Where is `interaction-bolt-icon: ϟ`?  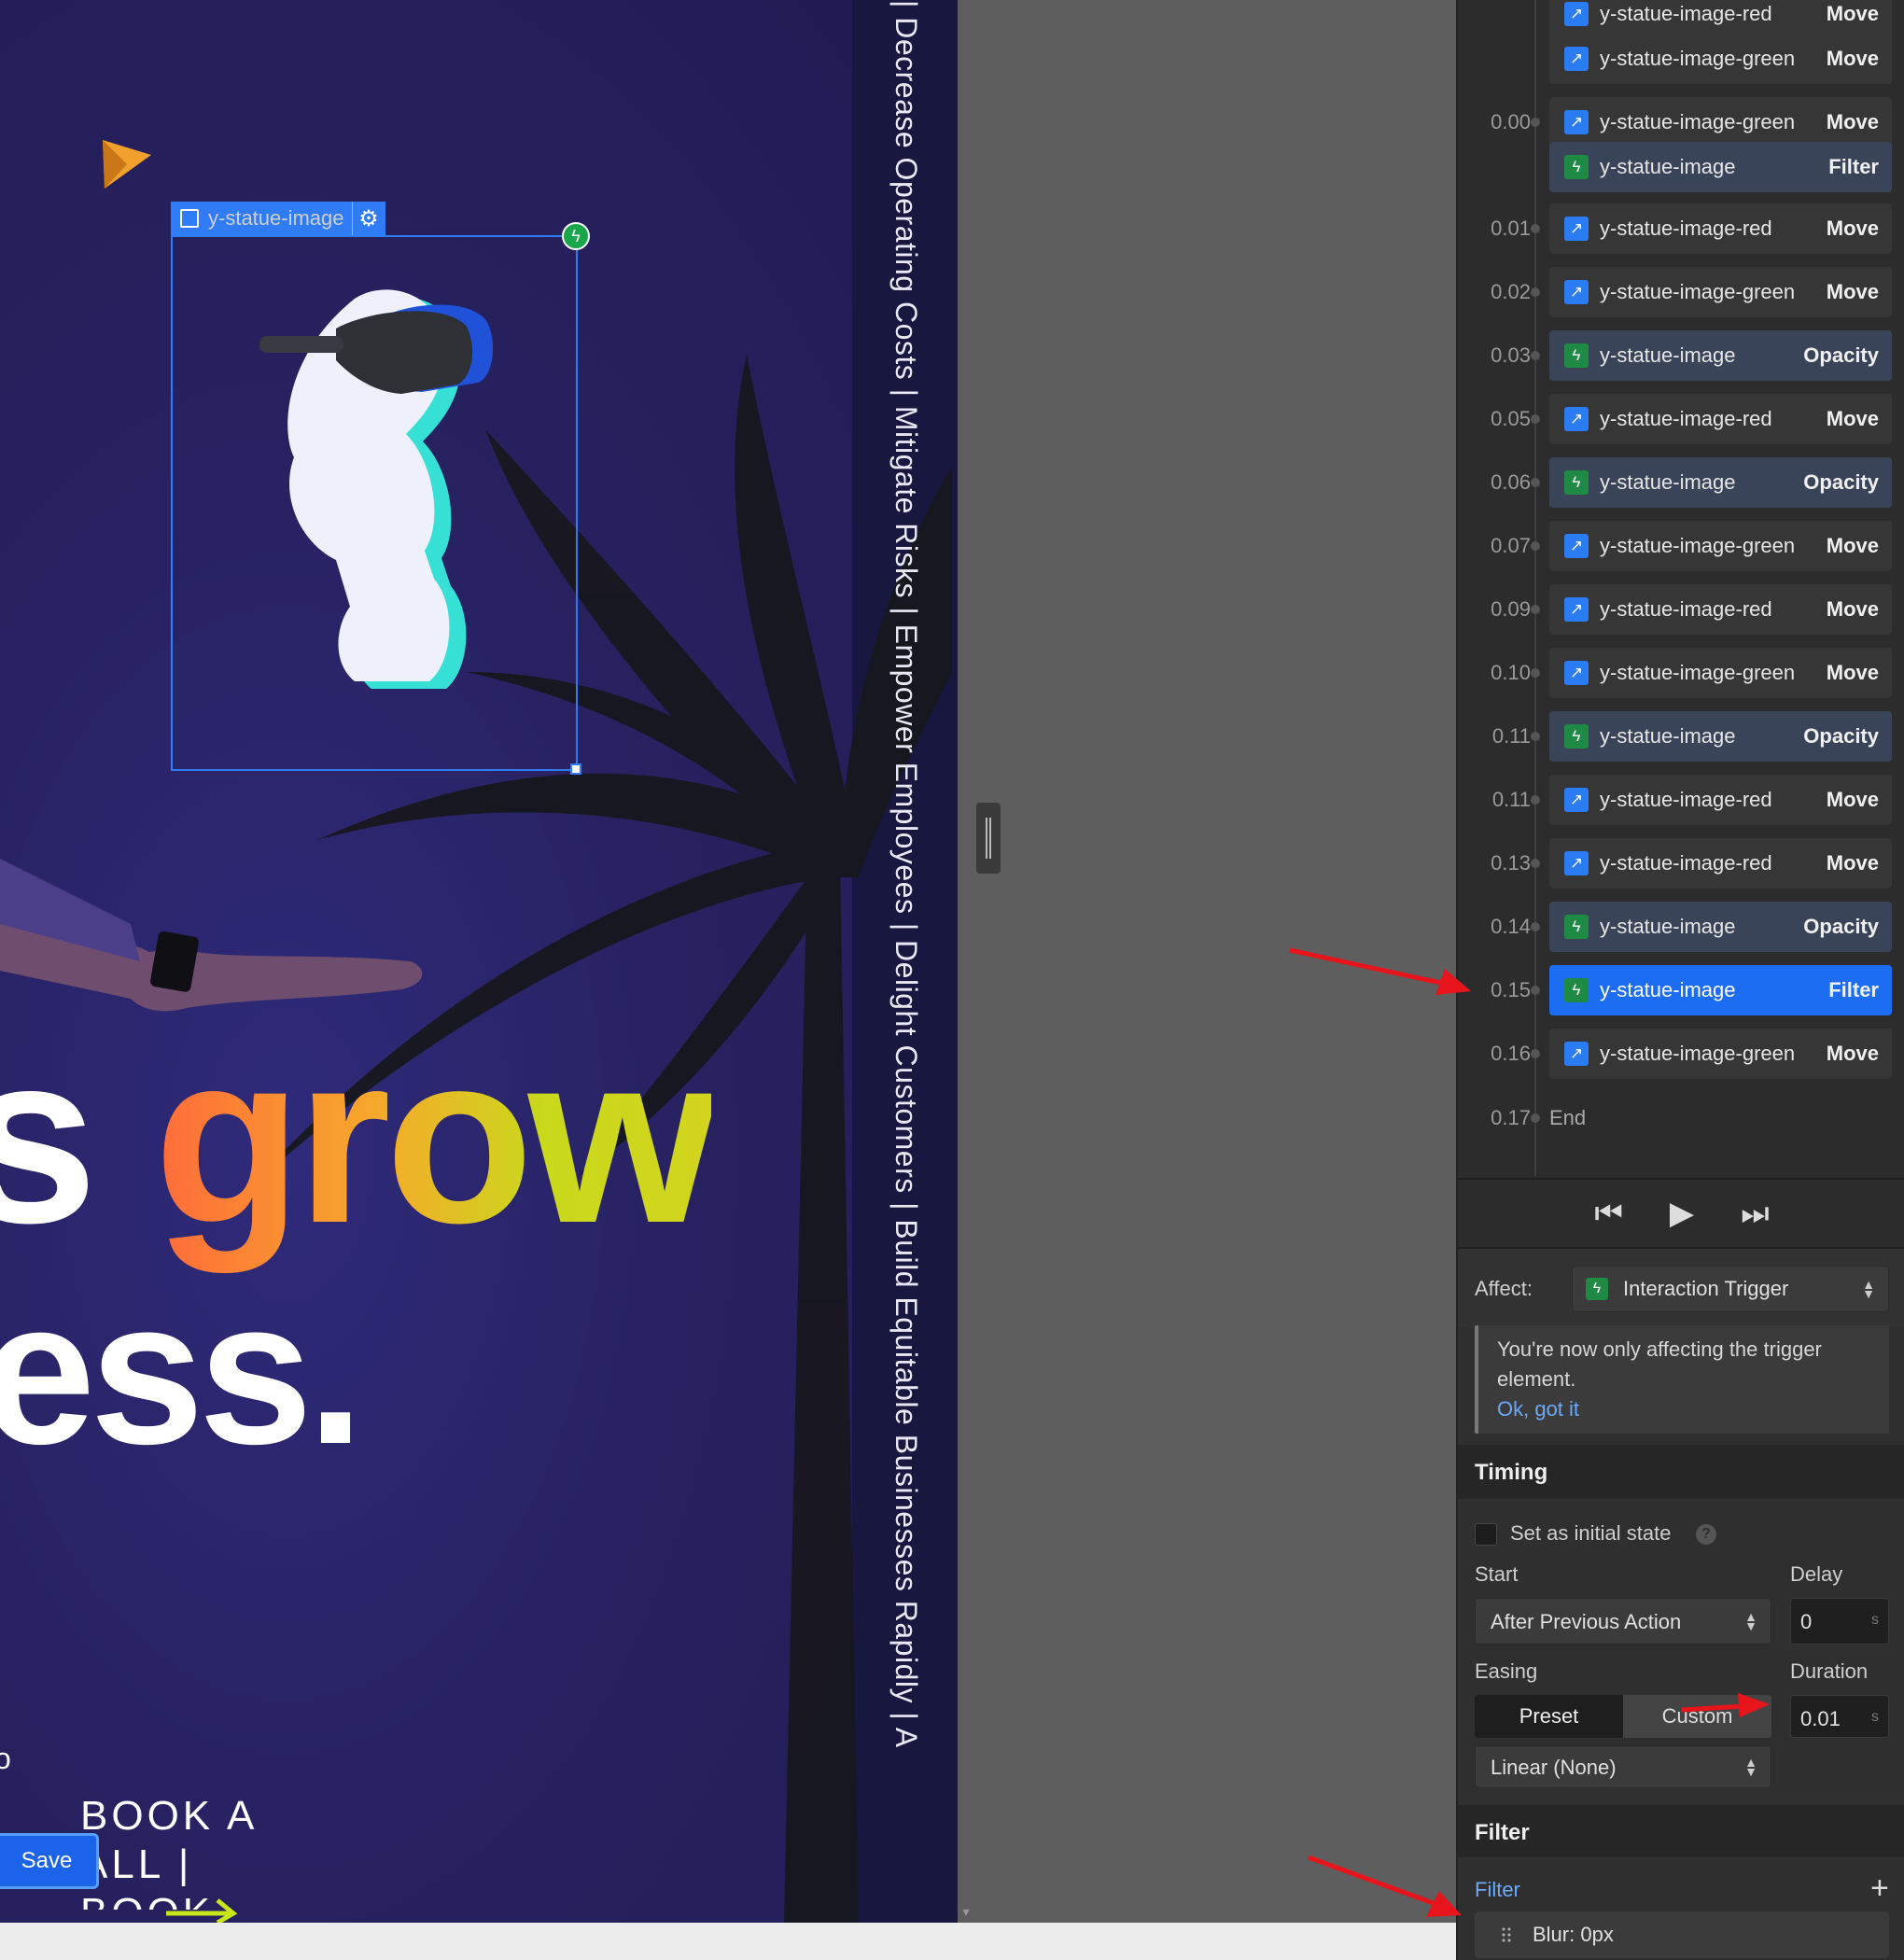 interaction-bolt-icon: ϟ is located at coordinates (576, 236).